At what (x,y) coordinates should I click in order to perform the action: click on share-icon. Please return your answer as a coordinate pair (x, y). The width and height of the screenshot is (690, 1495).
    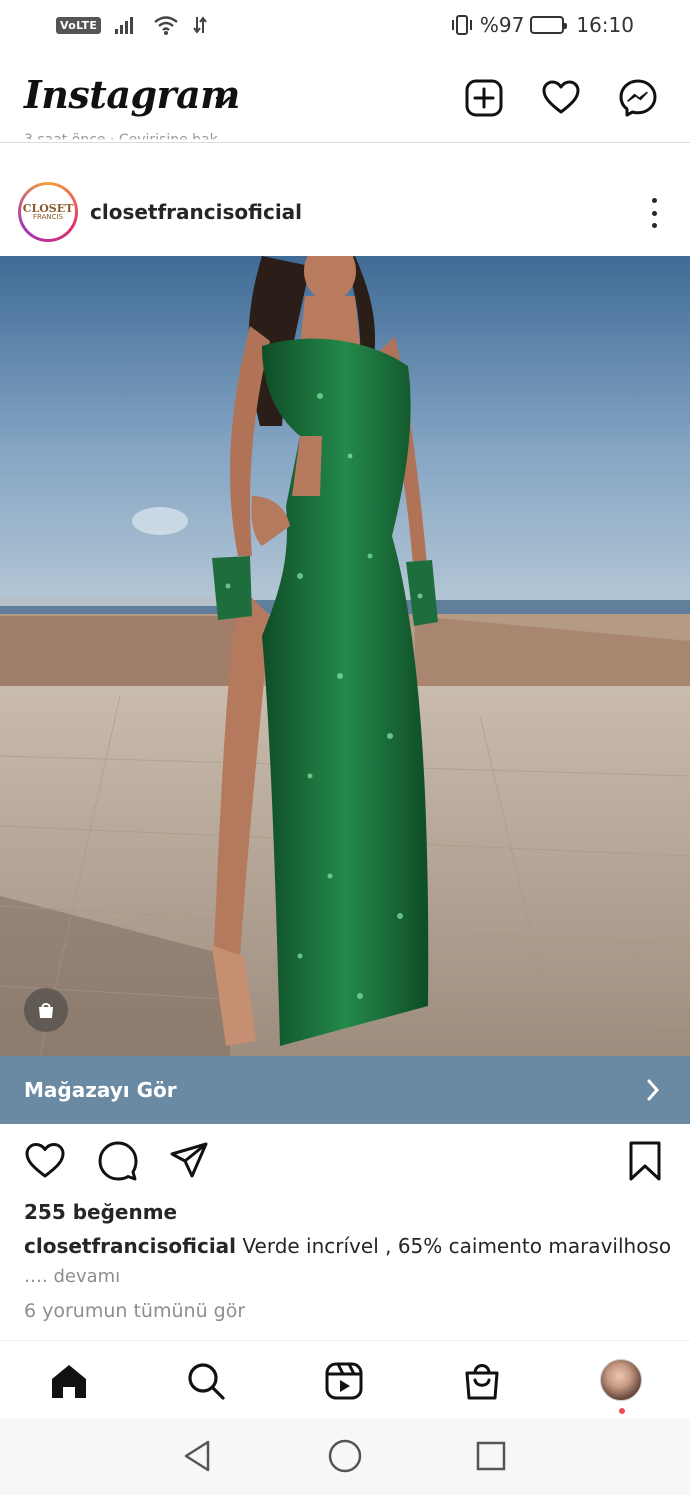
    Looking at the image, I should click on (189, 1161).